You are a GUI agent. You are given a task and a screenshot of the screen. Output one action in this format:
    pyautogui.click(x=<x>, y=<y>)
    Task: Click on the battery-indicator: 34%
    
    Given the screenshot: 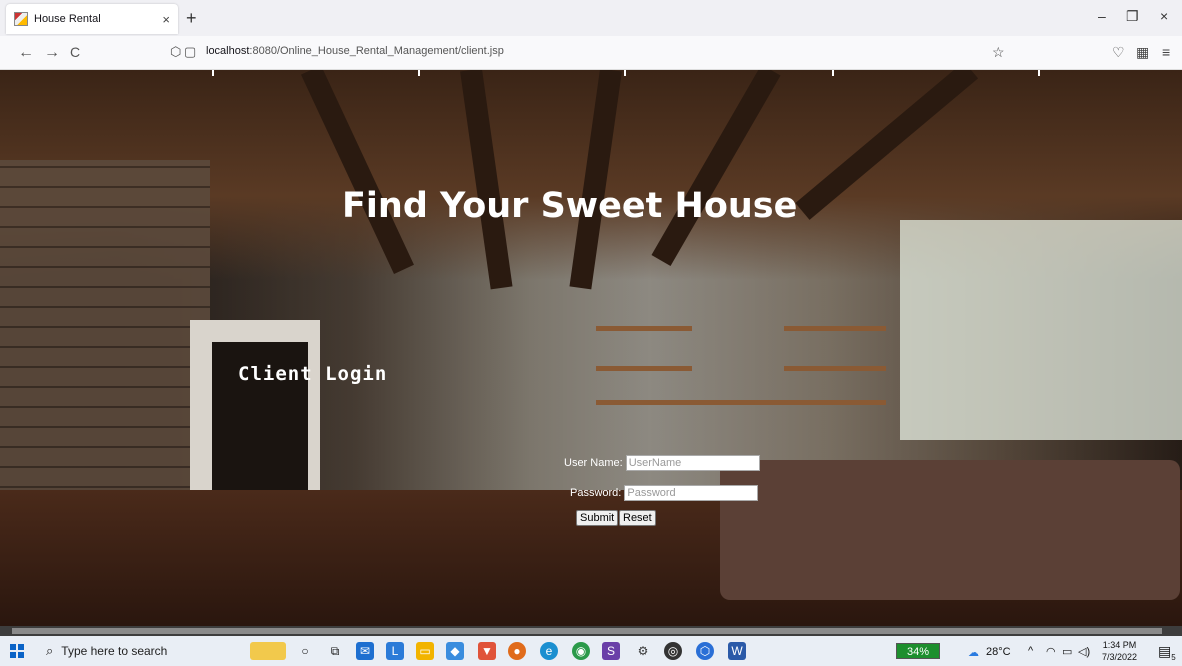 What is the action you would take?
    pyautogui.click(x=918, y=651)
    